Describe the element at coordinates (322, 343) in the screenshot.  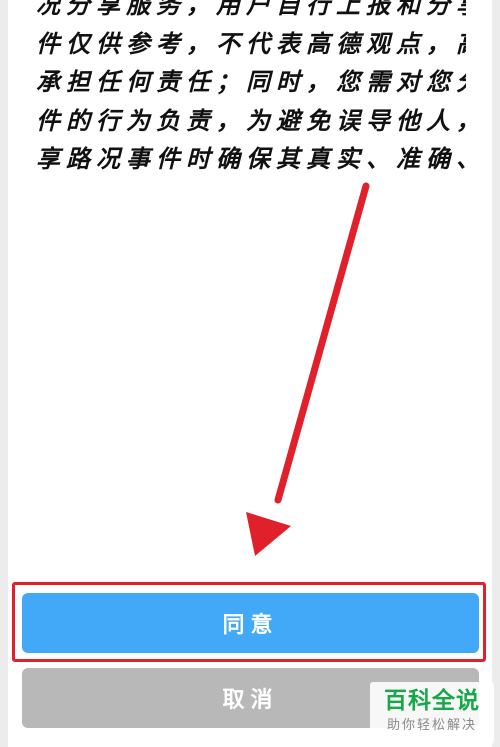
I see `arrow-shaft` at that location.